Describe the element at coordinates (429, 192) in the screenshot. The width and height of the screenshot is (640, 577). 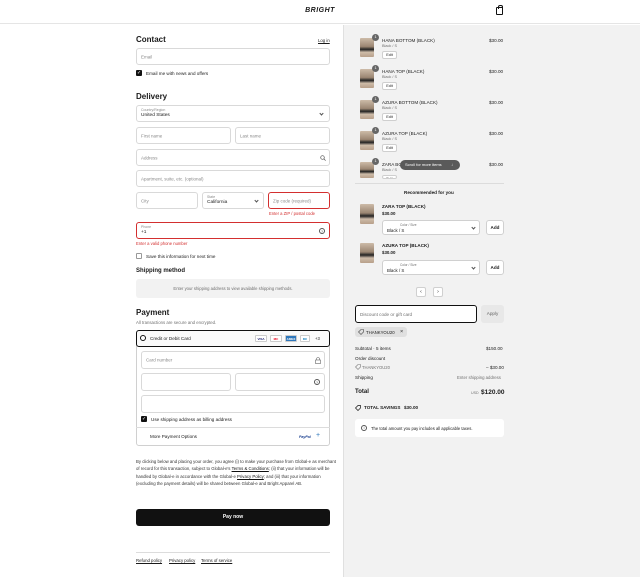
I see `recommended-heading: Recommended for you` at that location.